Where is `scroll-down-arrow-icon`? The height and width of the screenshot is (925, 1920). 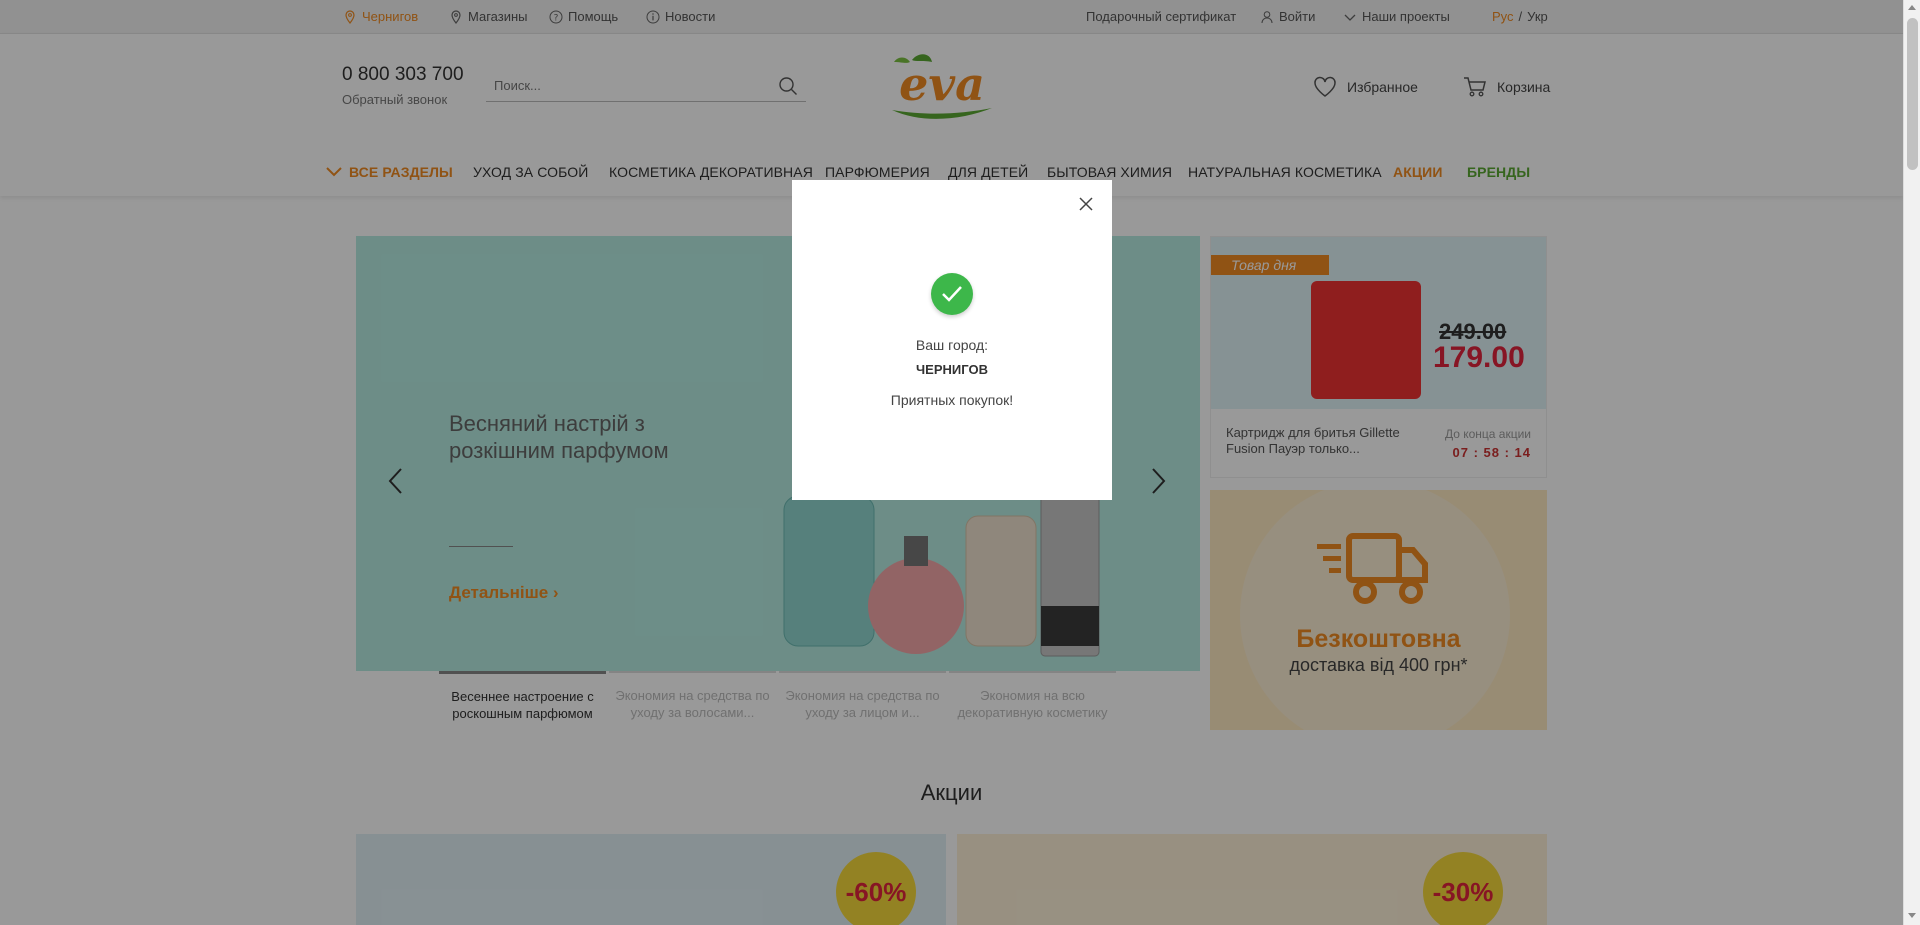 scroll-down-arrow-icon is located at coordinates (1912, 915).